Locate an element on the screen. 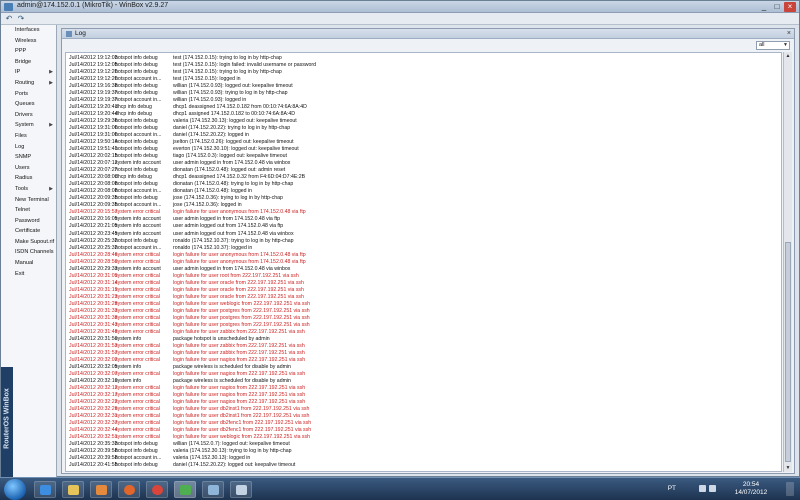 This screenshot has height=500, width=800. toolbar: ↶ ↷ is located at coordinates (400, 19).